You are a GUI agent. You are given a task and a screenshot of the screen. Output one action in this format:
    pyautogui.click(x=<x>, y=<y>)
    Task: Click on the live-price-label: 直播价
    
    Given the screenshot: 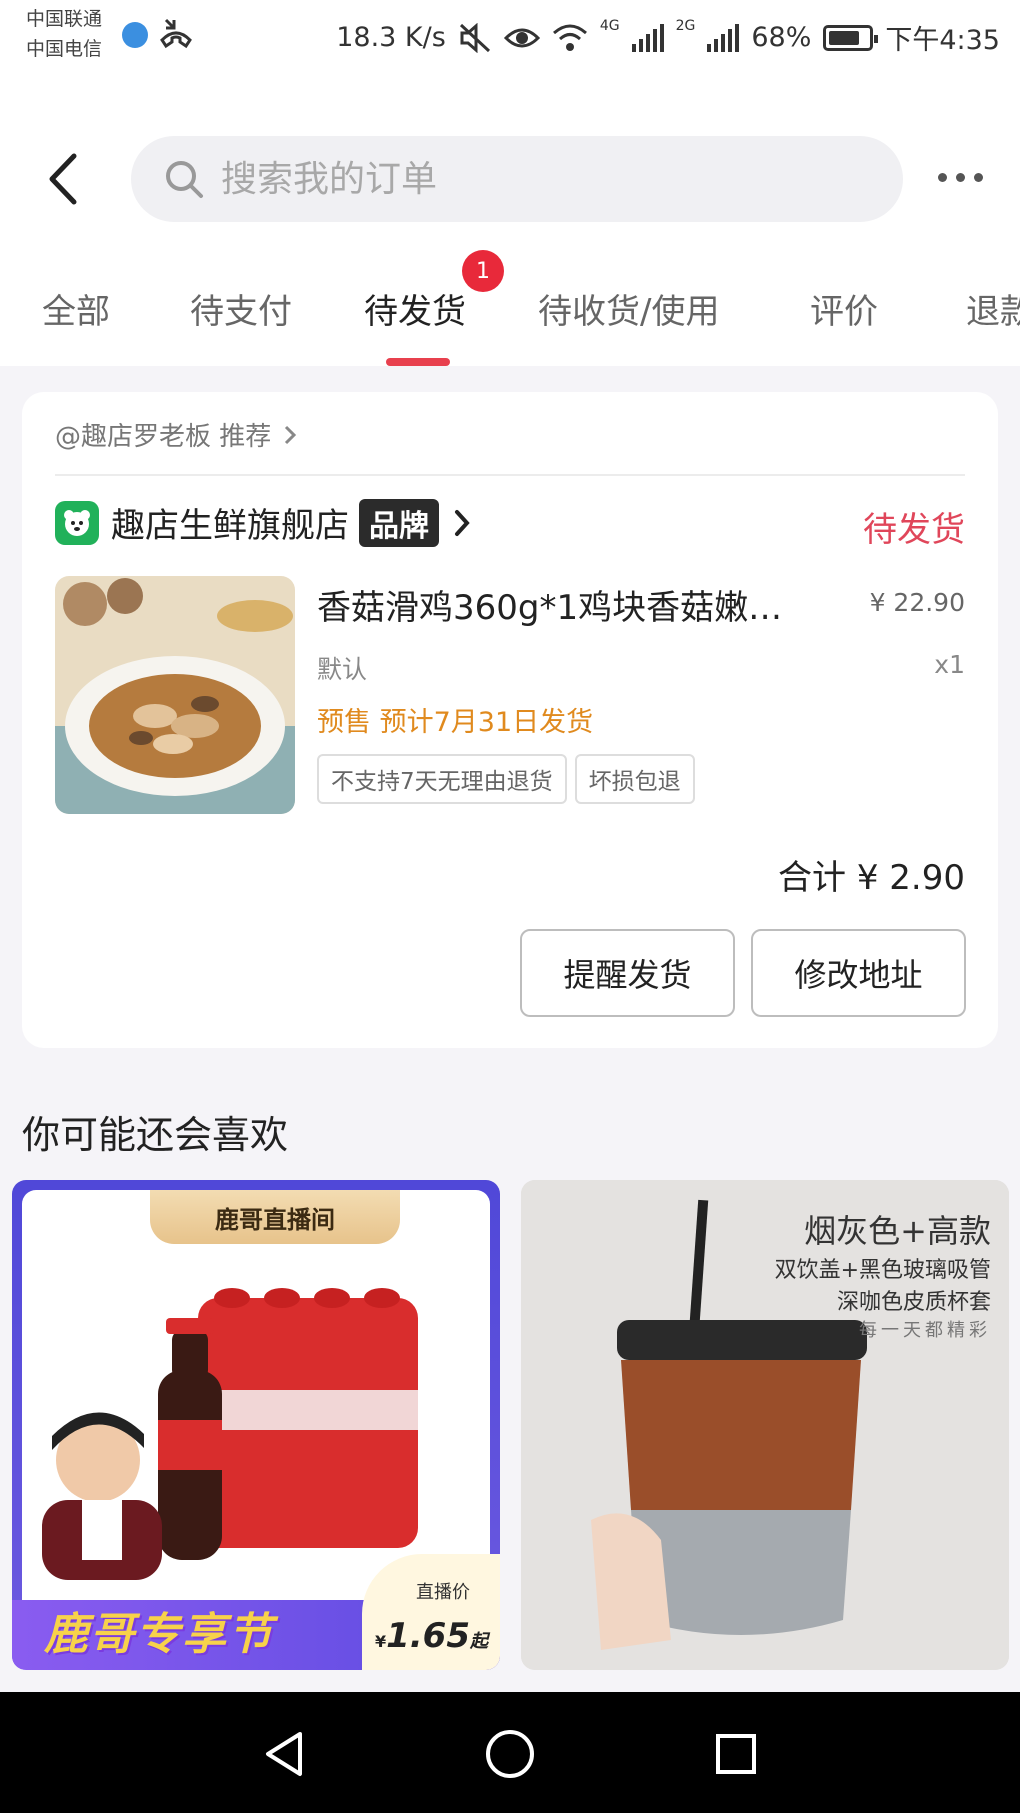 What is the action you would take?
    pyautogui.click(x=443, y=1592)
    